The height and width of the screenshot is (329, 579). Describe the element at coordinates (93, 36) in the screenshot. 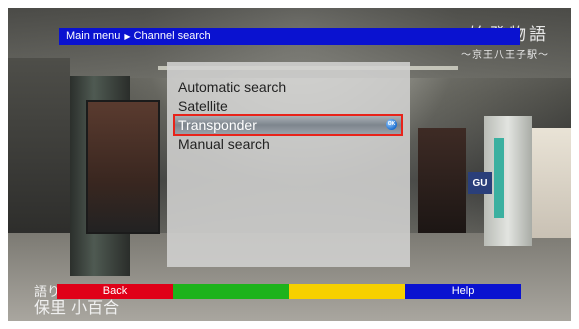

I see `breadcrumb-root: Main menu` at that location.